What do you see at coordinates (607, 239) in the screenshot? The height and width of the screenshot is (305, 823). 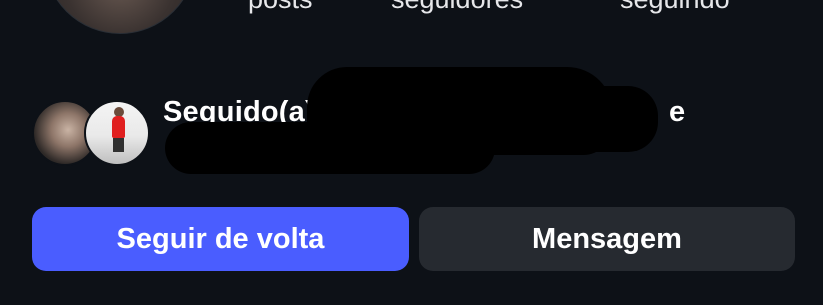 I see `message-button: Mensagem` at bounding box center [607, 239].